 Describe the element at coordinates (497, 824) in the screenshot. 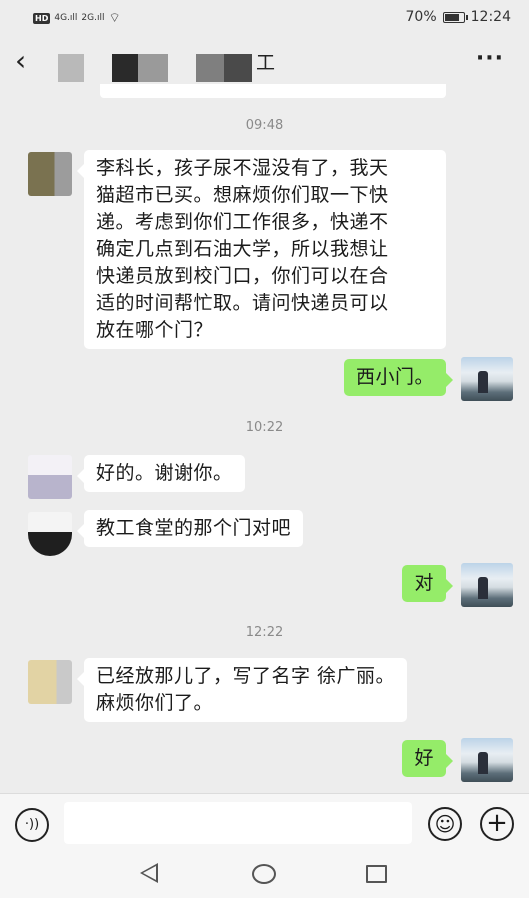

I see `plus-icon: +` at that location.